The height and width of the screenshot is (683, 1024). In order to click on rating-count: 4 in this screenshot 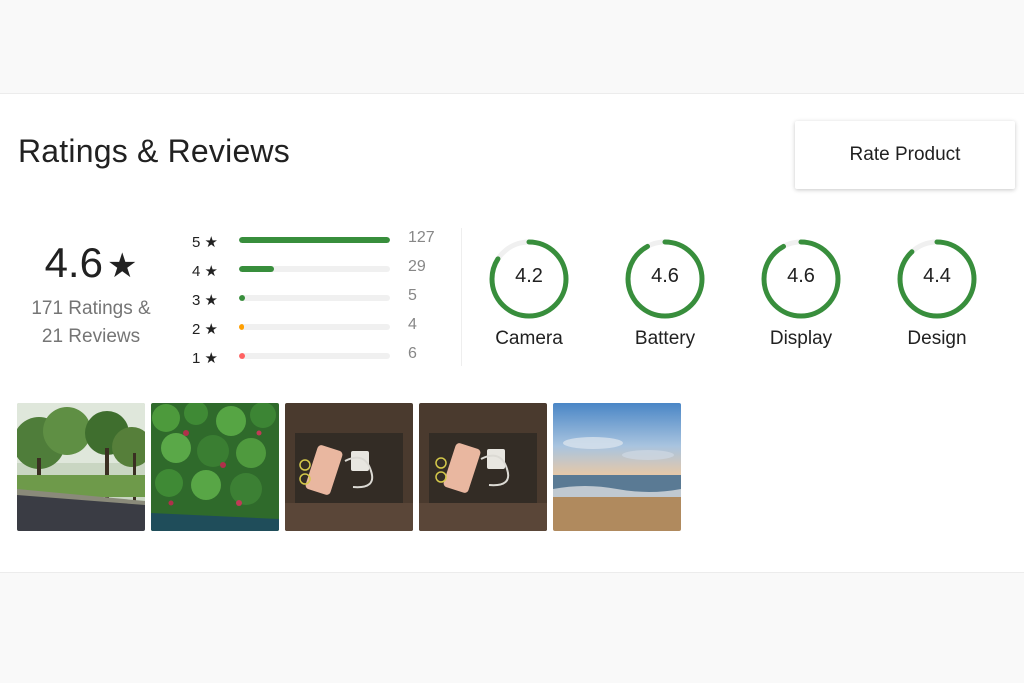, I will do `click(412, 324)`.